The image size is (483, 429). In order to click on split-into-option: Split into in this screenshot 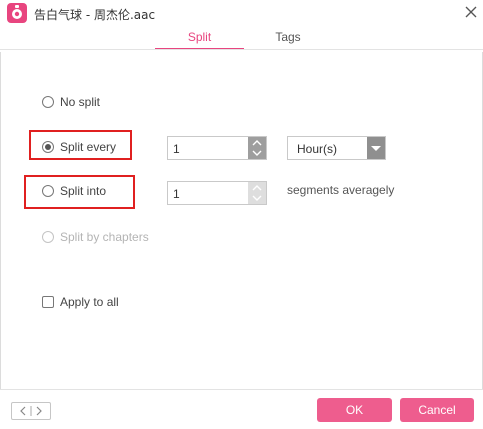, I will do `click(74, 191)`.